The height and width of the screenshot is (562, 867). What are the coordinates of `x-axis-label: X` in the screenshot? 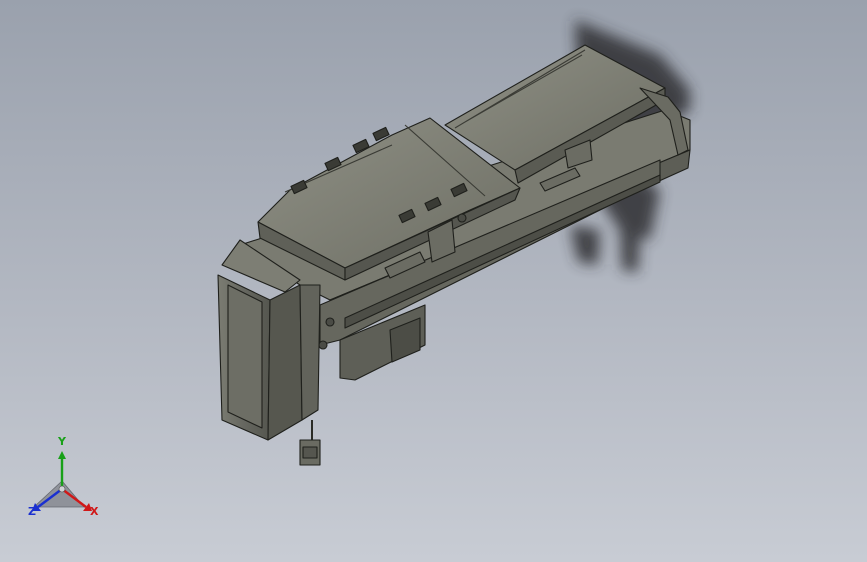 It's located at (94, 511).